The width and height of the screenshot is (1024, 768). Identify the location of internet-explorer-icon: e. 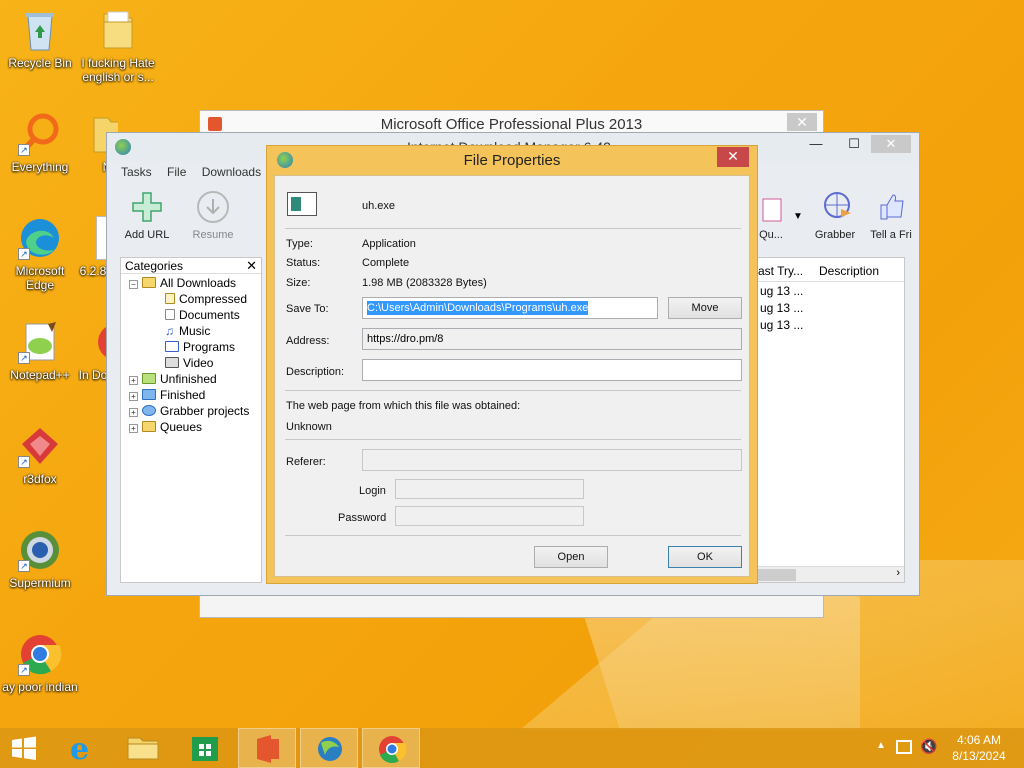
(79, 749).